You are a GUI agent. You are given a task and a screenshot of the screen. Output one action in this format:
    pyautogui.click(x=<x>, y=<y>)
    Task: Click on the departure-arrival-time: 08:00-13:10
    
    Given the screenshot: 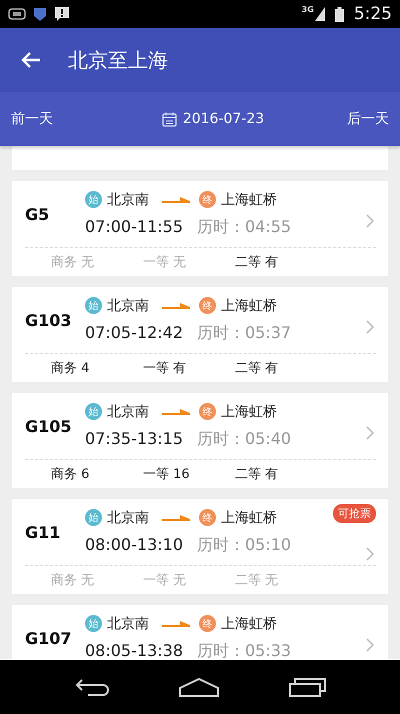 What is the action you would take?
    pyautogui.click(x=134, y=545)
    